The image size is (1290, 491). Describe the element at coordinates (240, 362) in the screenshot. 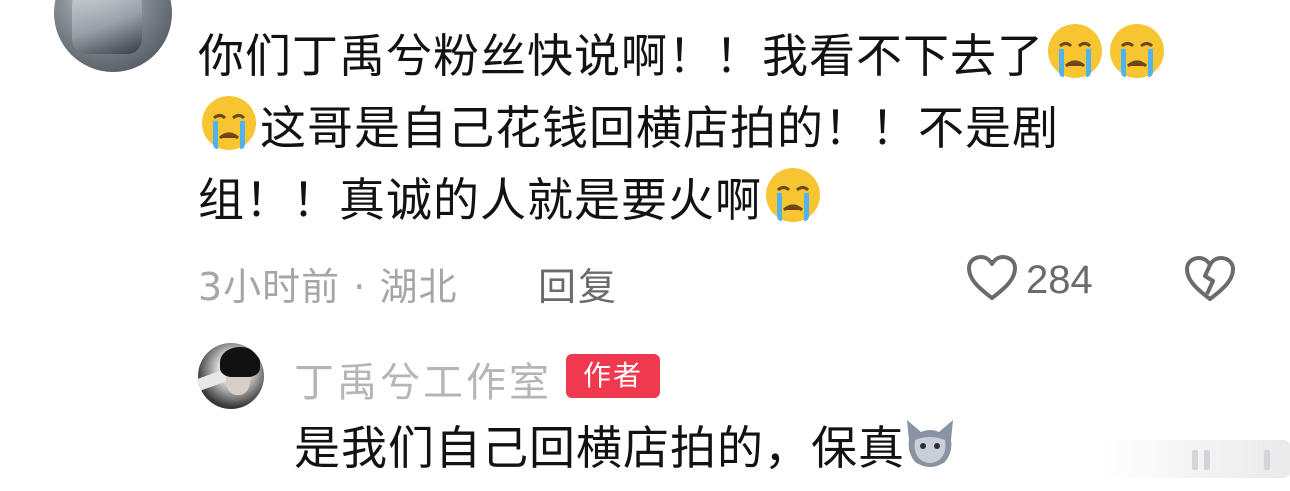

I see `avatar-hair` at that location.